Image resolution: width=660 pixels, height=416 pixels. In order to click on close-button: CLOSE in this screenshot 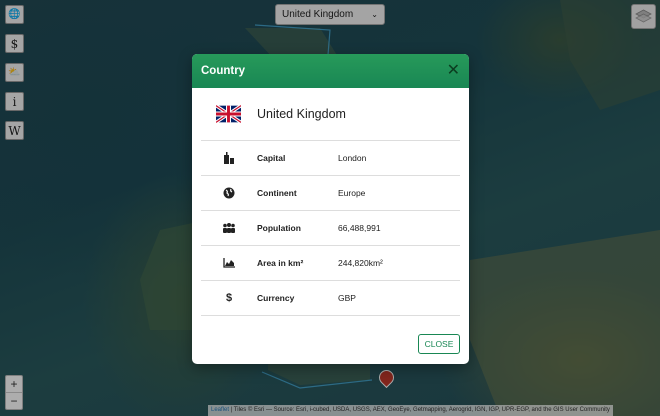, I will do `click(439, 344)`.